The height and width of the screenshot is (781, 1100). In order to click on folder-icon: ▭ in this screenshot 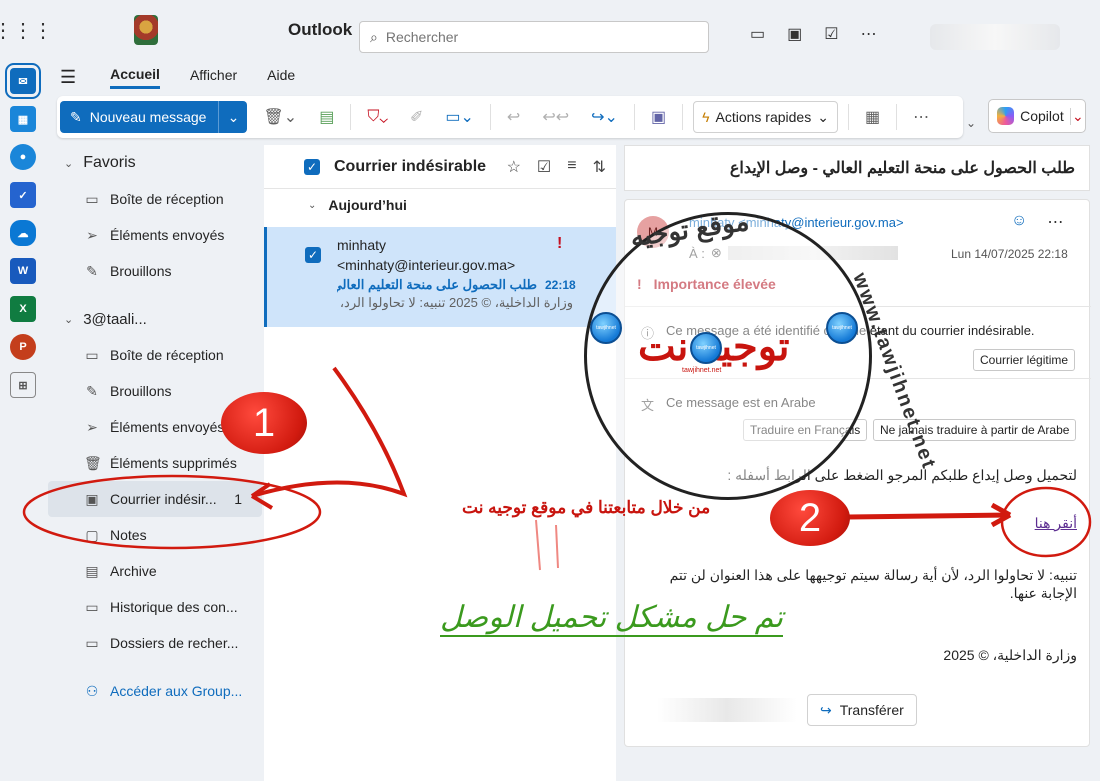, I will do `click(92, 606)`.